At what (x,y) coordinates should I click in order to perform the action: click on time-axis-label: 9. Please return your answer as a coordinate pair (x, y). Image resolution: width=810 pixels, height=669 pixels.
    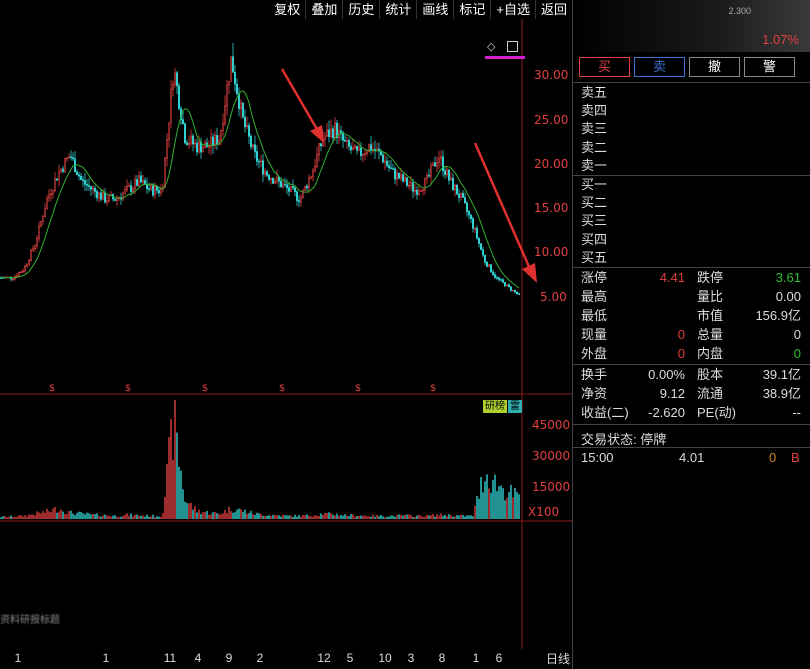
    Looking at the image, I should click on (229, 658).